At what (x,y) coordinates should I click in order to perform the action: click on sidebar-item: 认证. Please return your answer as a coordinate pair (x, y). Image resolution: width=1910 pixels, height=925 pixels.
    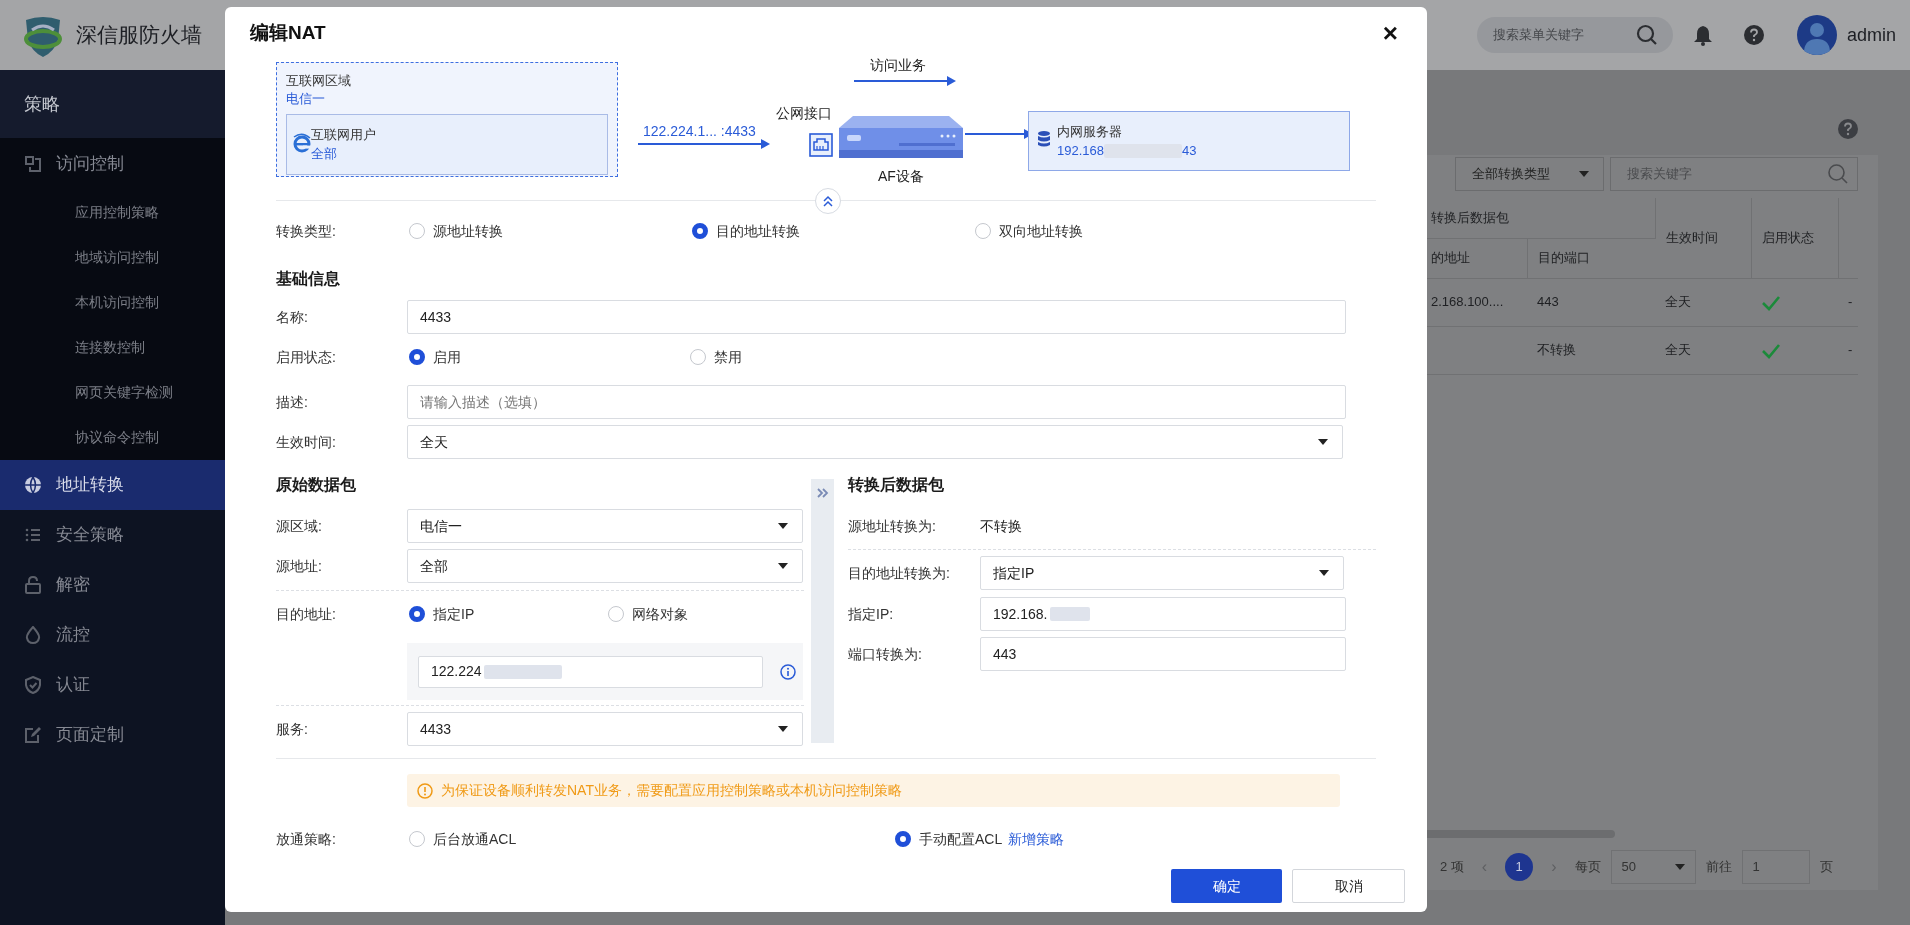
    Looking at the image, I should click on (112, 685).